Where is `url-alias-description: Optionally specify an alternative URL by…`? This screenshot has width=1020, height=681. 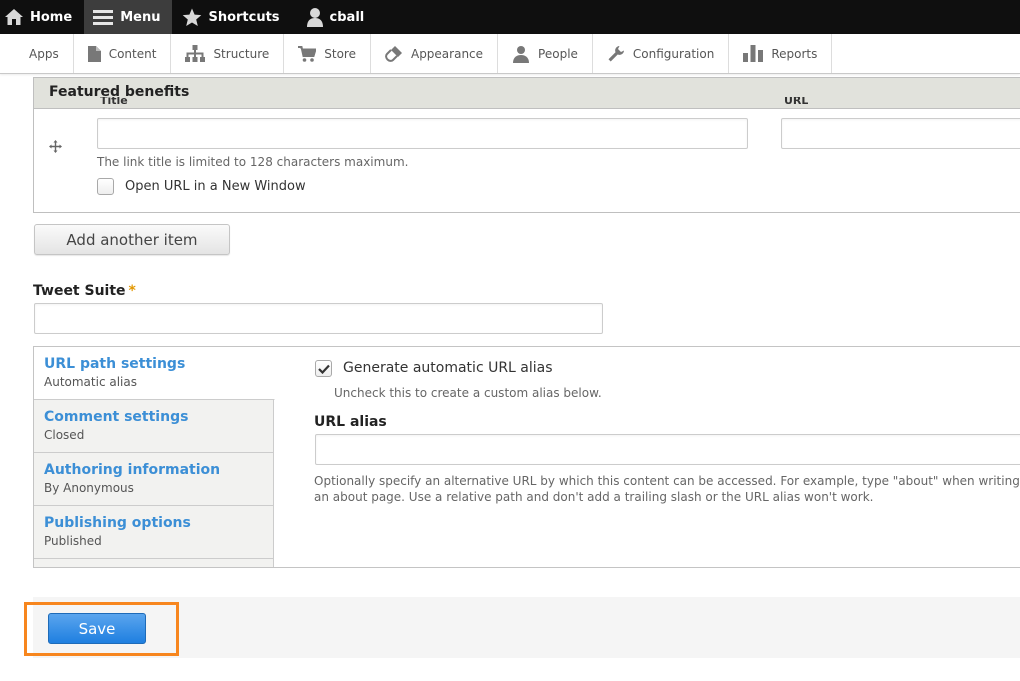 url-alias-description: Optionally specify an alternative URL by… is located at coordinates (667, 489).